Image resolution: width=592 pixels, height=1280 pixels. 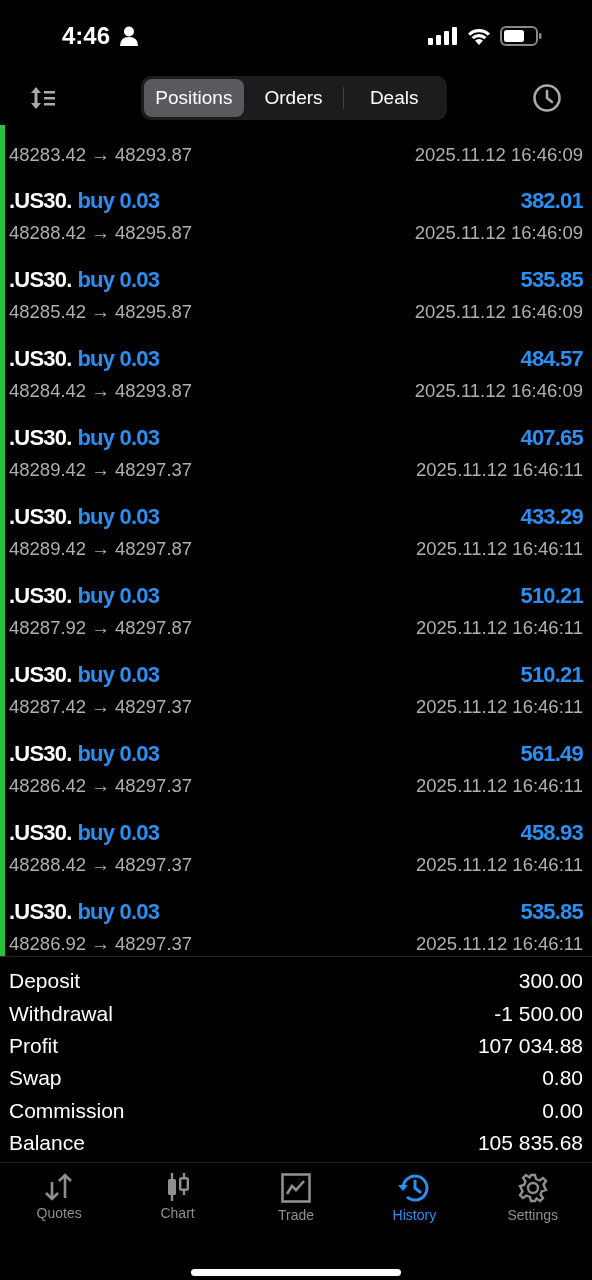 I want to click on profit-value: 382.01, so click(x=551, y=200).